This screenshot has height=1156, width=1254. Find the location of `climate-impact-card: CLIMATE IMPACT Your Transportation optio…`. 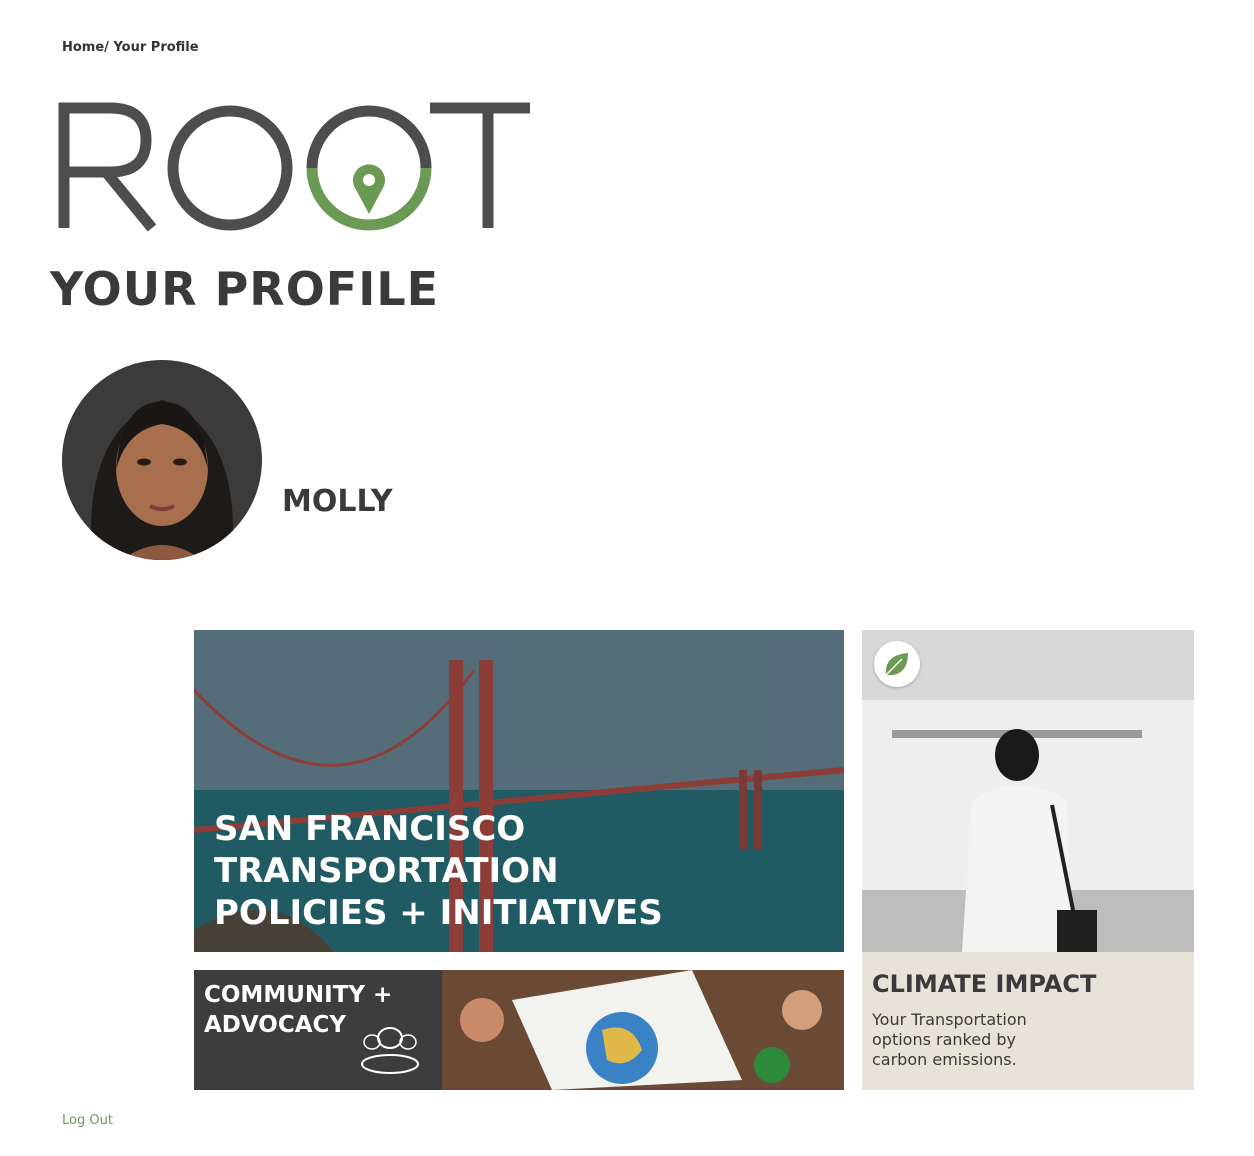

climate-impact-card: CLIMATE IMPACT Your Transportation optio… is located at coordinates (1028, 860).